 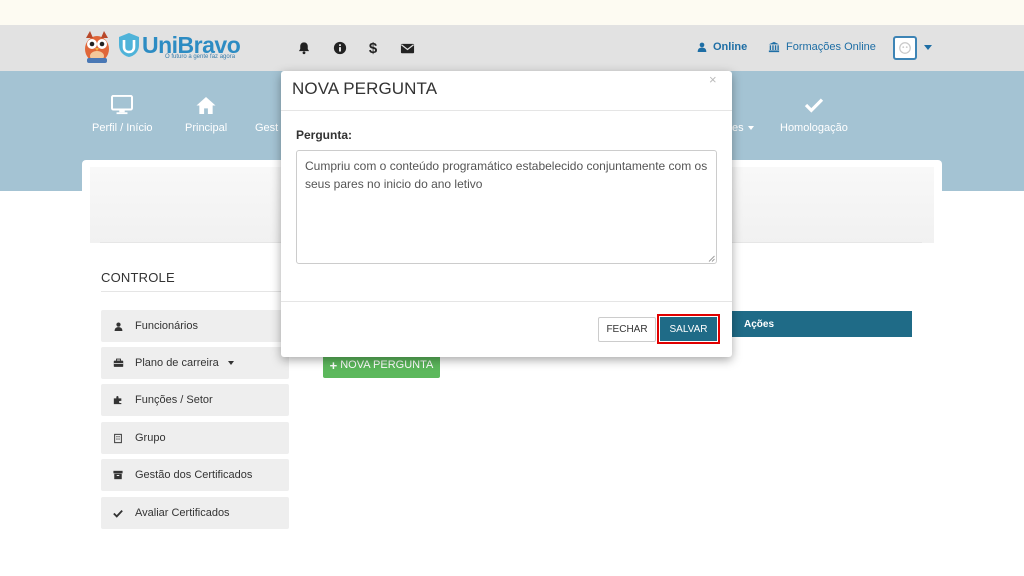 I want to click on monitor-icon, so click(x=122, y=105).